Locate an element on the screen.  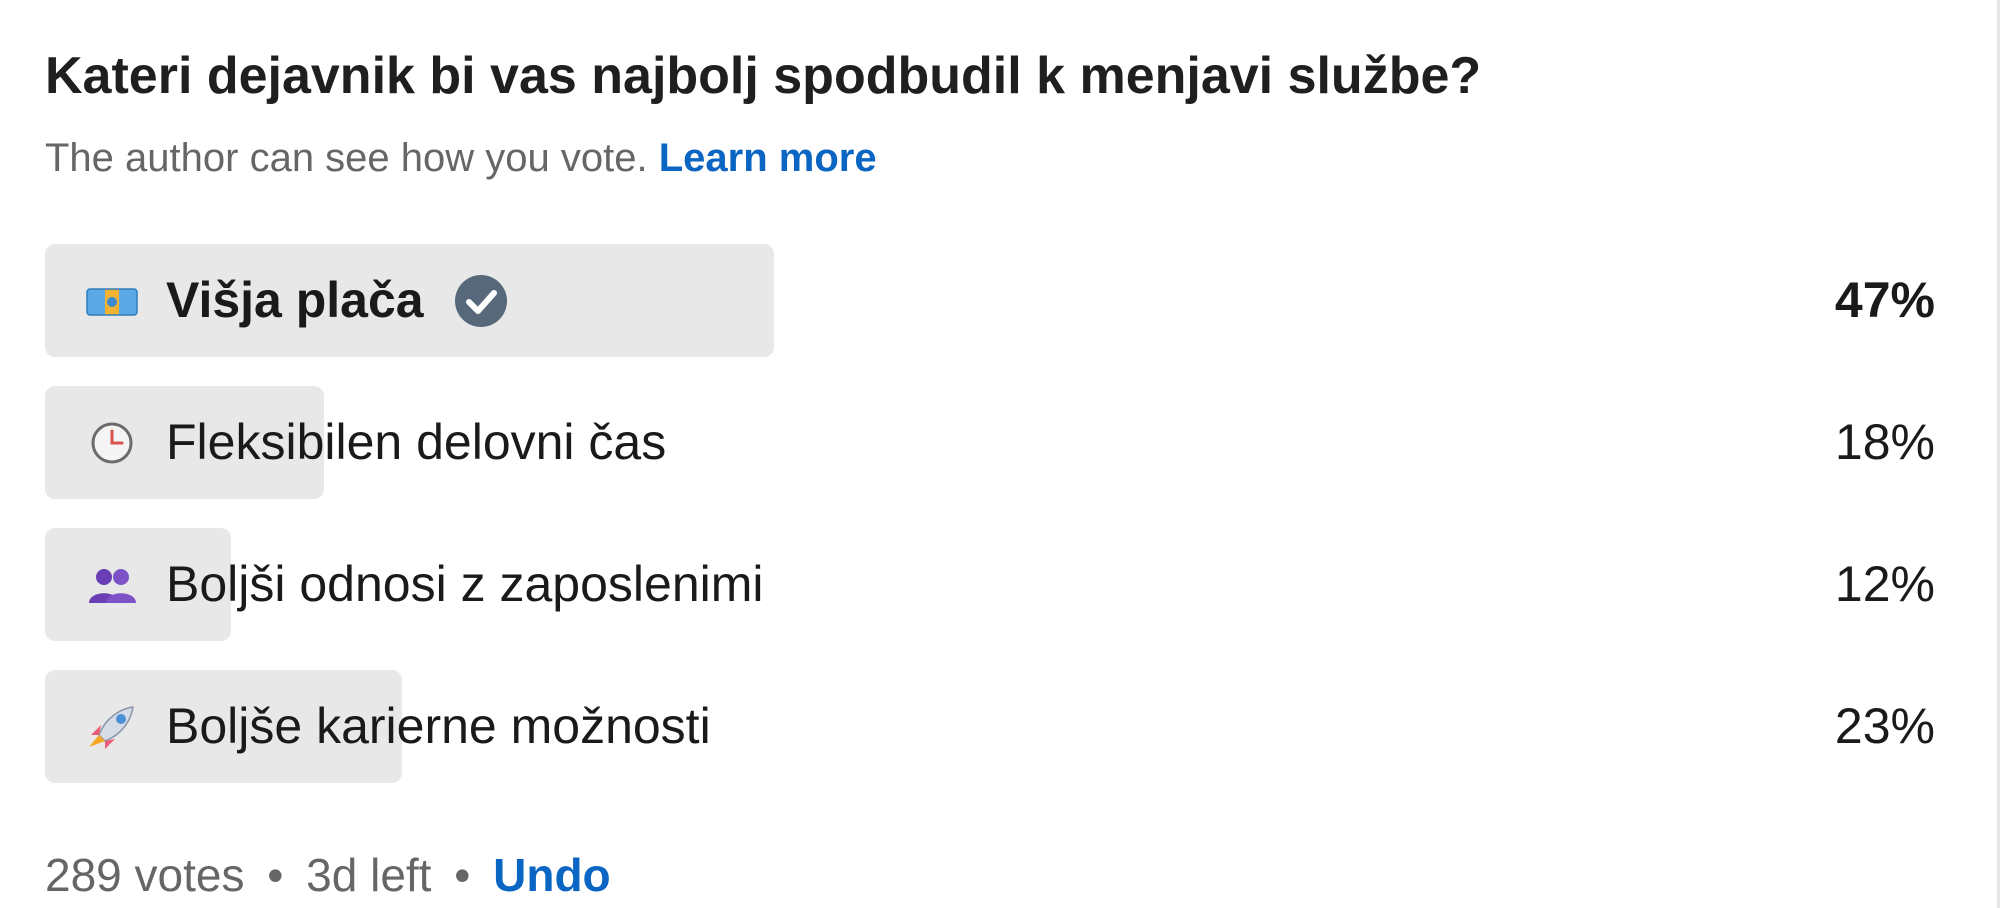
poll-option-boljse-karierne-moznosti: Boljše karierne možnosti 23% is located at coordinates (995, 726).